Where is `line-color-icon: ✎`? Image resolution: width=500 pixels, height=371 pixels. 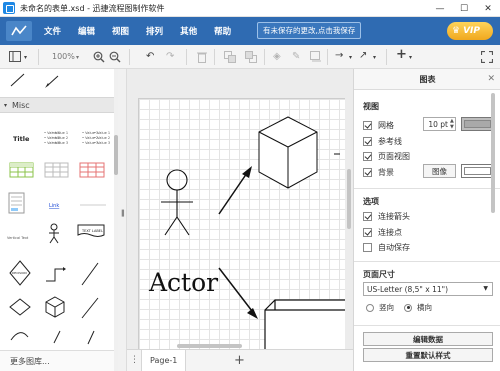
line-color-icon: ✎ is located at coordinates (296, 57).